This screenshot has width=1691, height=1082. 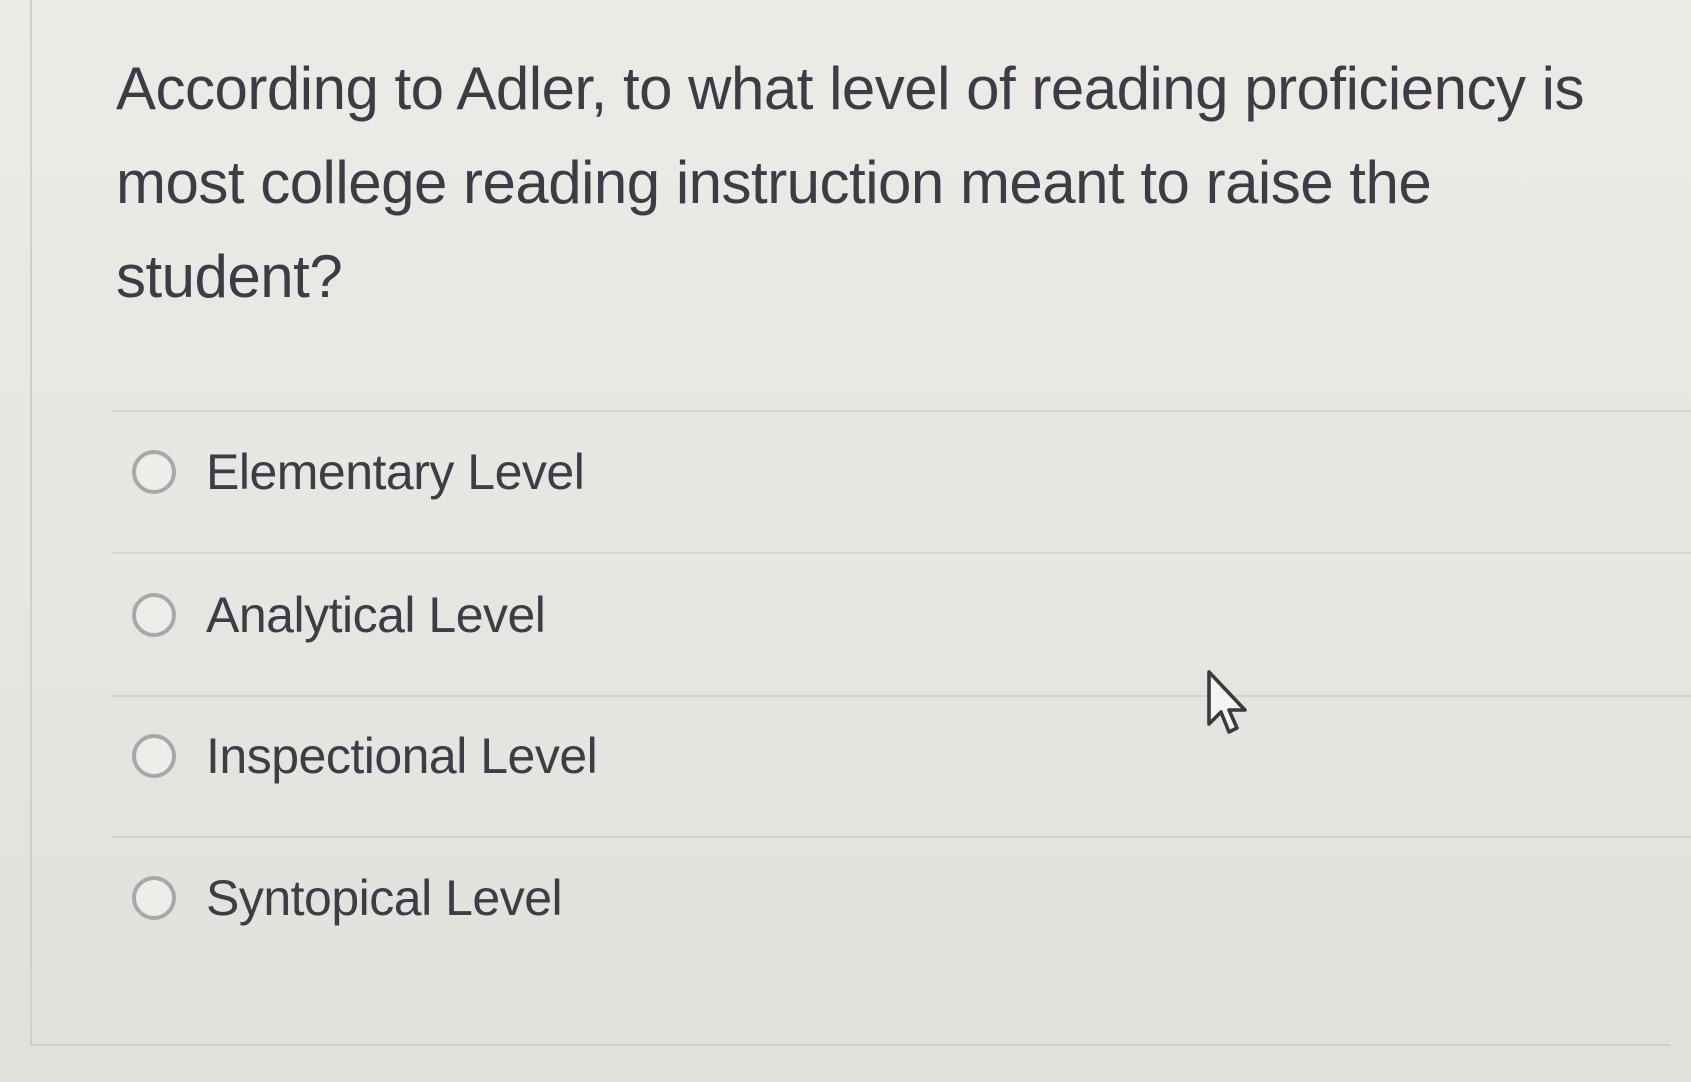 I want to click on answer-label: Syntopical Level, so click(x=384, y=898).